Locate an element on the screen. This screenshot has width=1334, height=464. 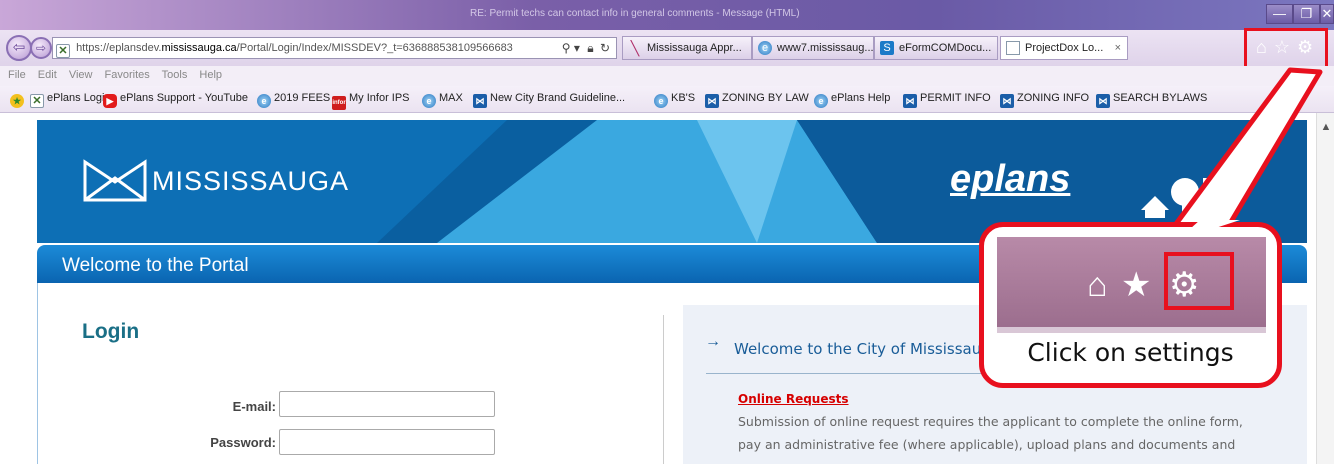
zoomed-home-icon: ⌂ is located at coordinates (1097, 285).